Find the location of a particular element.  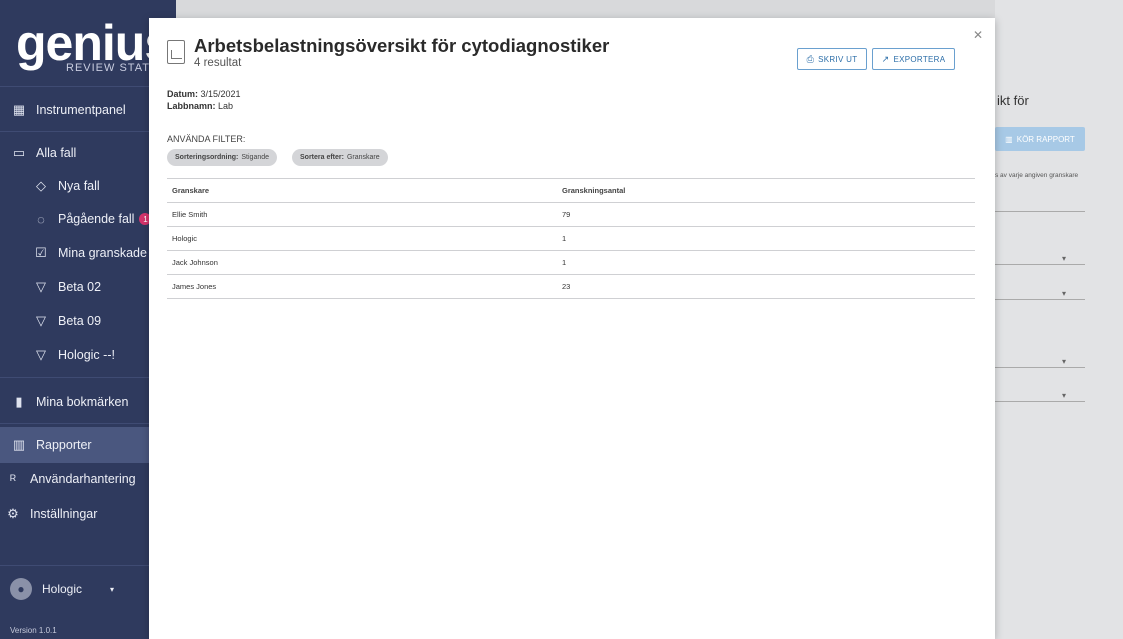

table-row: Hologic 1 is located at coordinates (571, 239).